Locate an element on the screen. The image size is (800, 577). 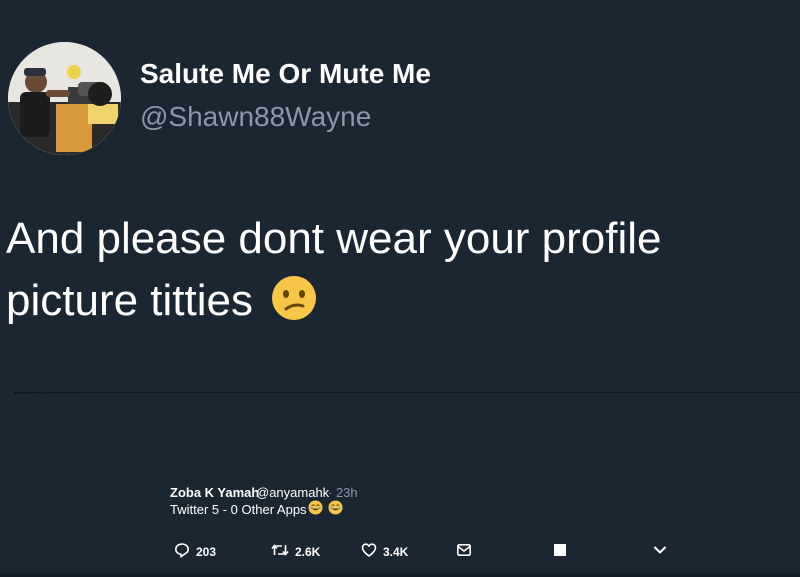
square-icon is located at coordinates (560, 552).